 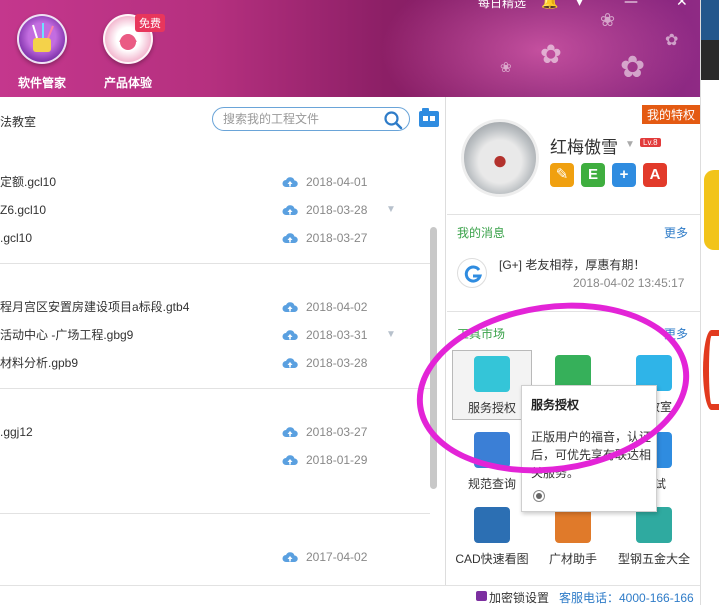 I want to click on messages-title: 我的消息, so click(x=481, y=233).